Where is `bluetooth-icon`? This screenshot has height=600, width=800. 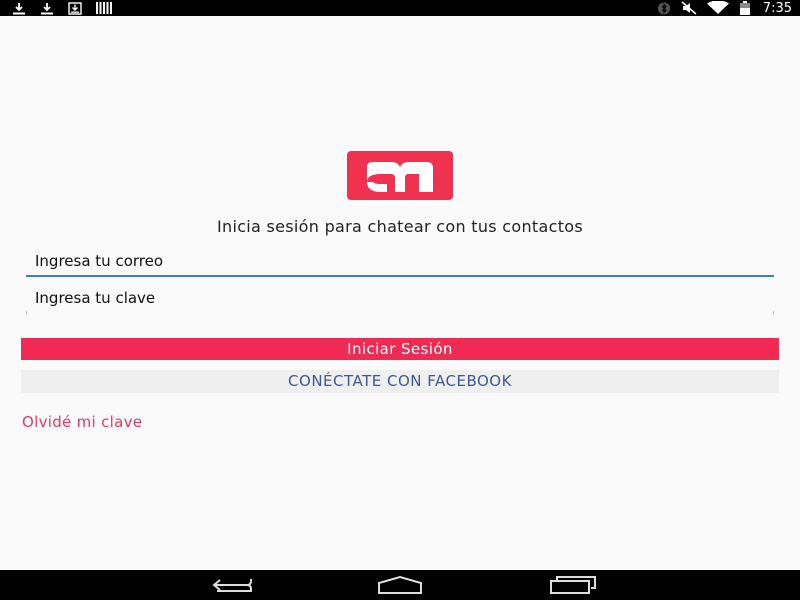 bluetooth-icon is located at coordinates (664, 8).